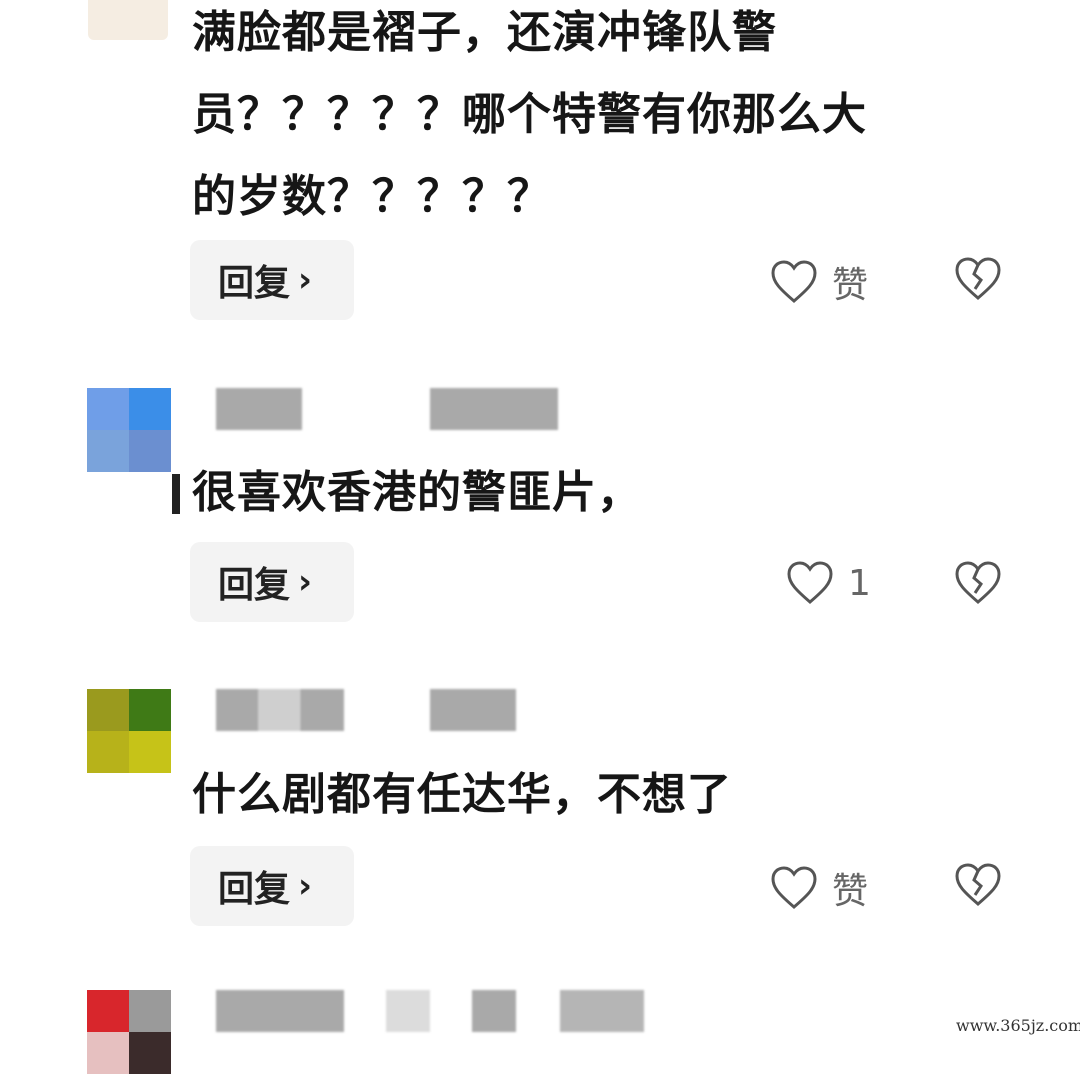 The height and width of the screenshot is (1074, 1080). I want to click on text-marker, so click(176, 494).